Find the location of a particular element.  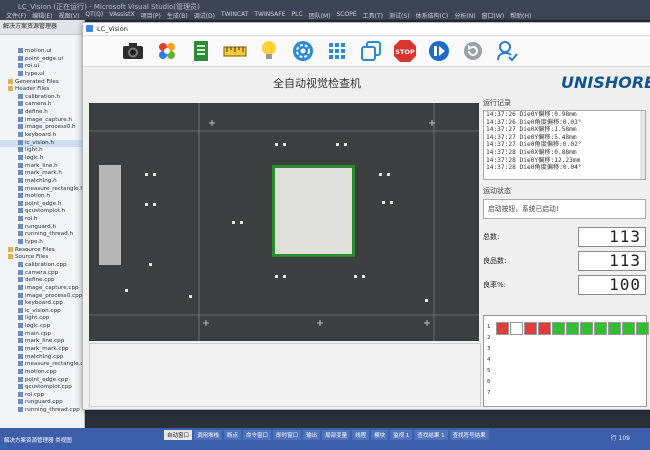

vs-menu-item: 分析(N) is located at coordinates (464, 15).